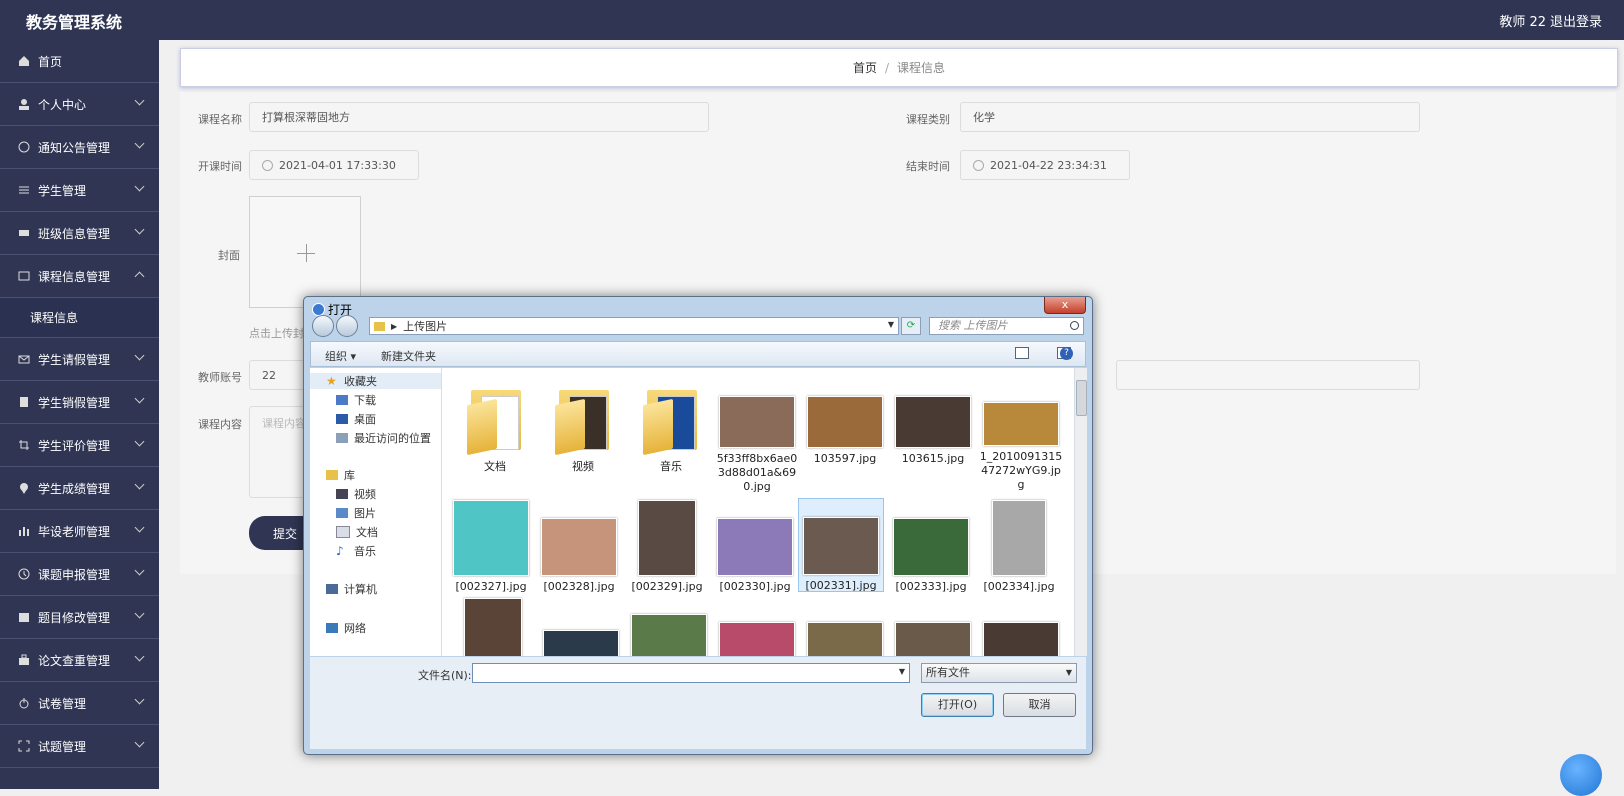 The height and width of the screenshot is (796, 1624). I want to click on sidebar-item-title-edit: 题目修改管理, so click(79, 617).